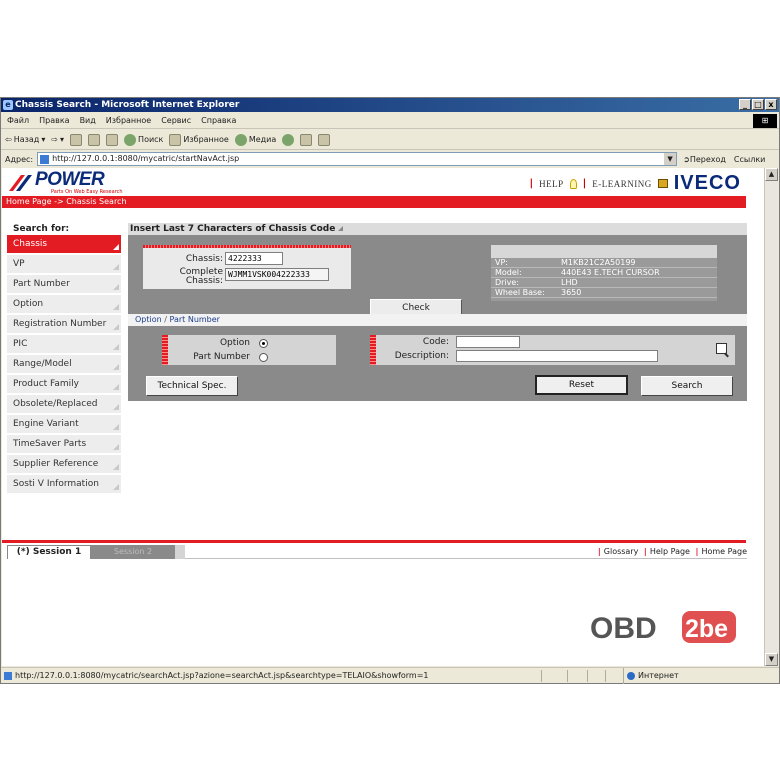 Image resolution: width=780 pixels, height=780 pixels. What do you see at coordinates (64, 405) in the screenshot?
I see `sidebar-item-obsolete-replaced: Obsolete/Replaced` at bounding box center [64, 405].